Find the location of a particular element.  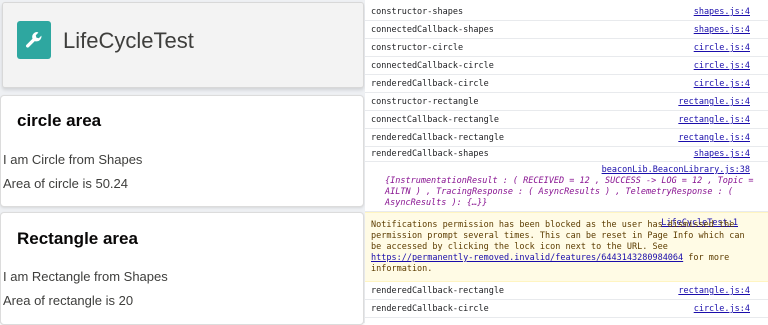

app-header: LifeCycleTest is located at coordinates (183, 45).